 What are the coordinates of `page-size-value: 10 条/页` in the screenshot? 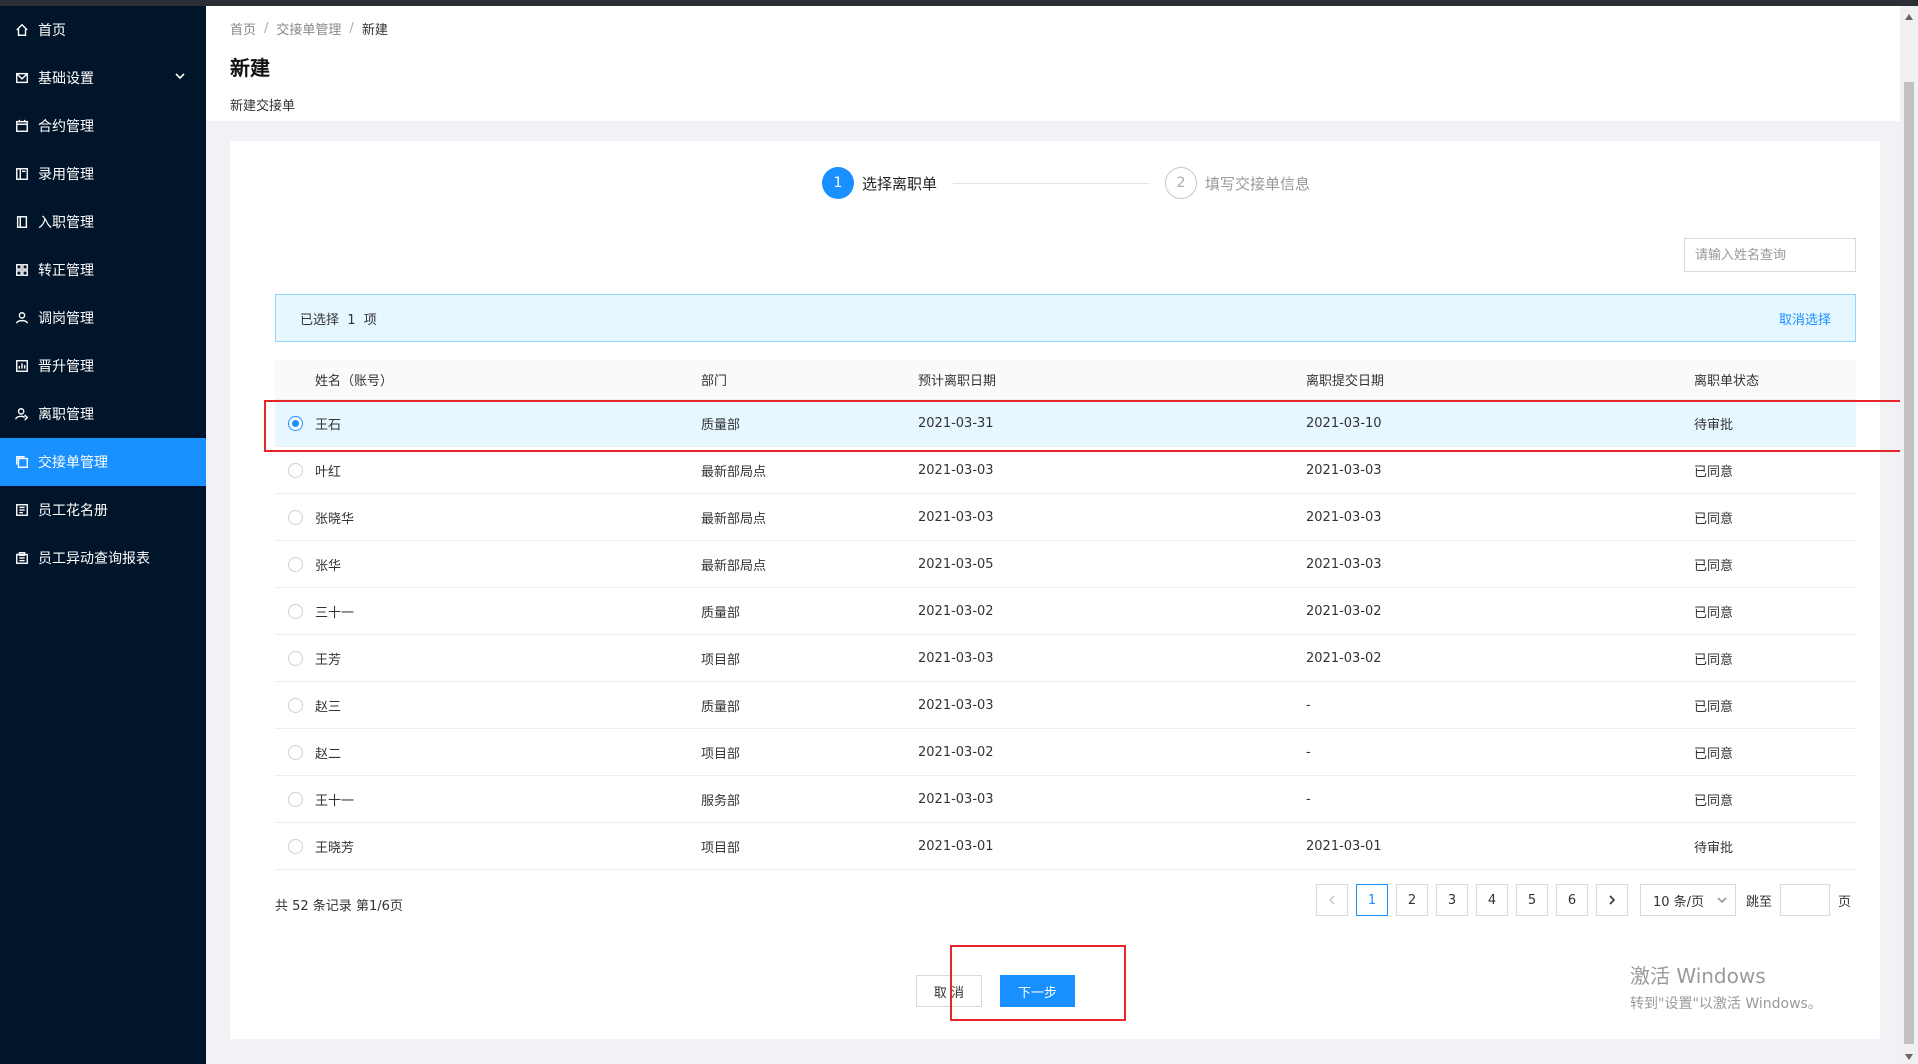 It's located at (1679, 902).